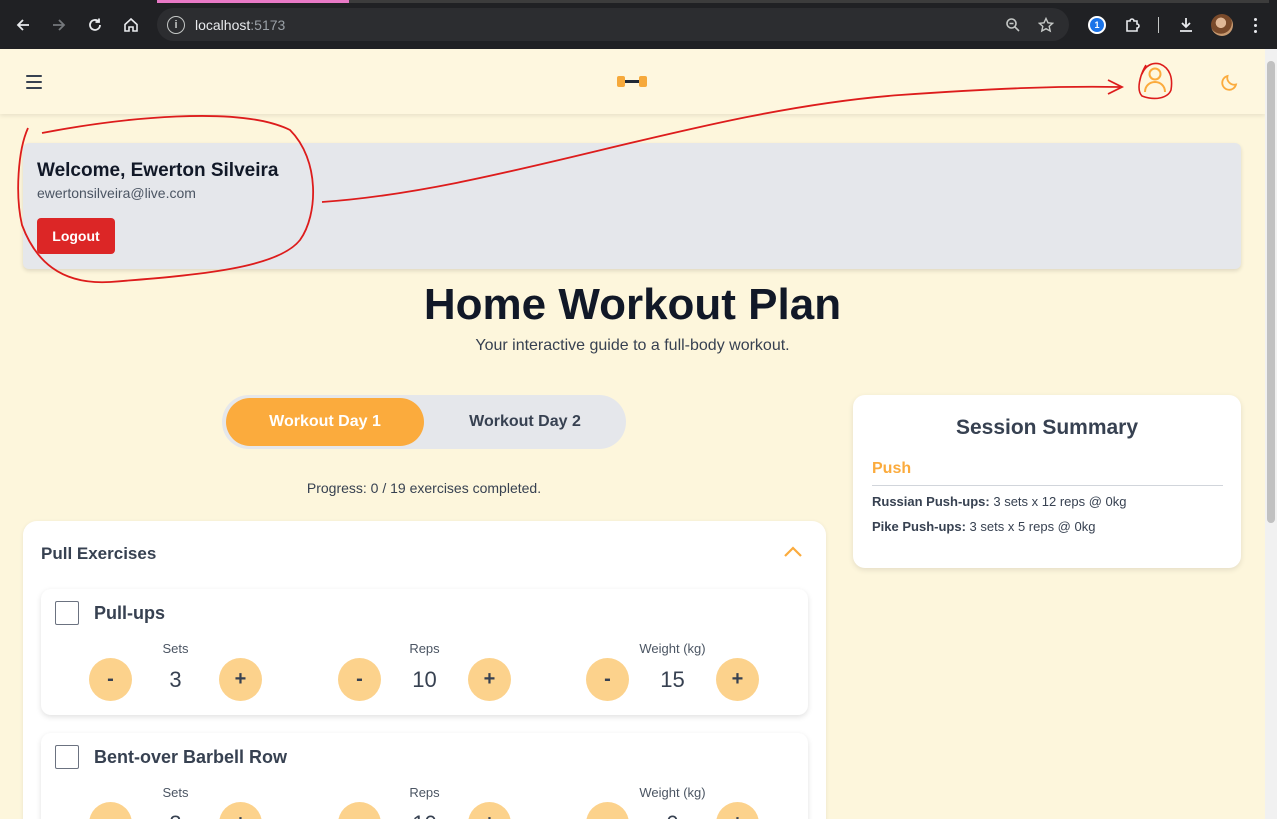 This screenshot has height=819, width=1277. Describe the element at coordinates (793, 552) in the screenshot. I see `chevron-up-icon` at that location.